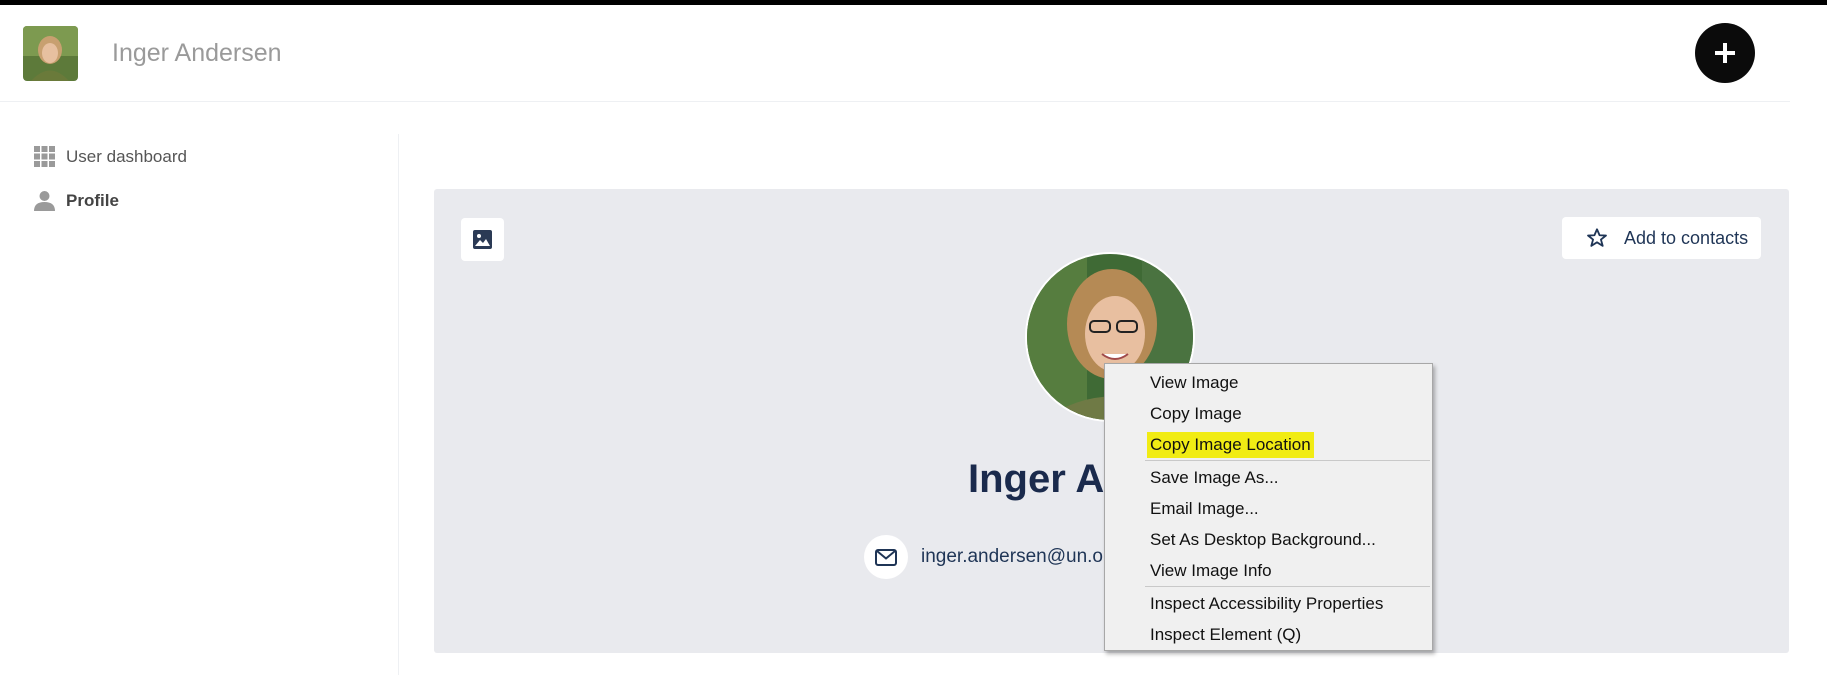 The image size is (1827, 675). I want to click on add-to-contacts-label: Add to contacts, so click(1686, 237).